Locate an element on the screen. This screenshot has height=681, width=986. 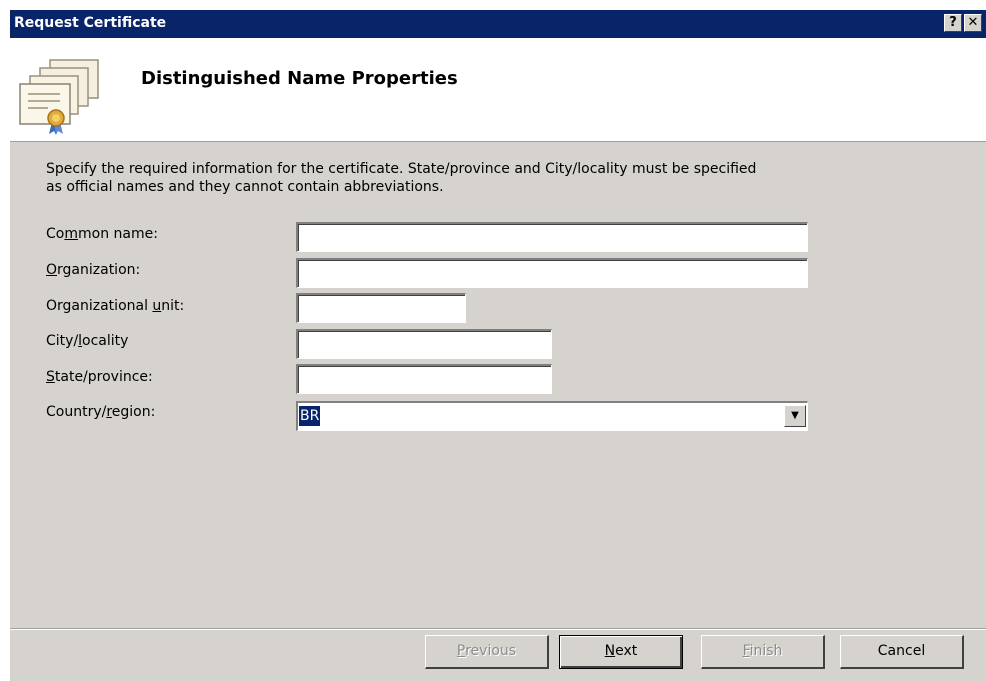
title-bar: Request Certificate ? ✕ is located at coordinates (498, 24).